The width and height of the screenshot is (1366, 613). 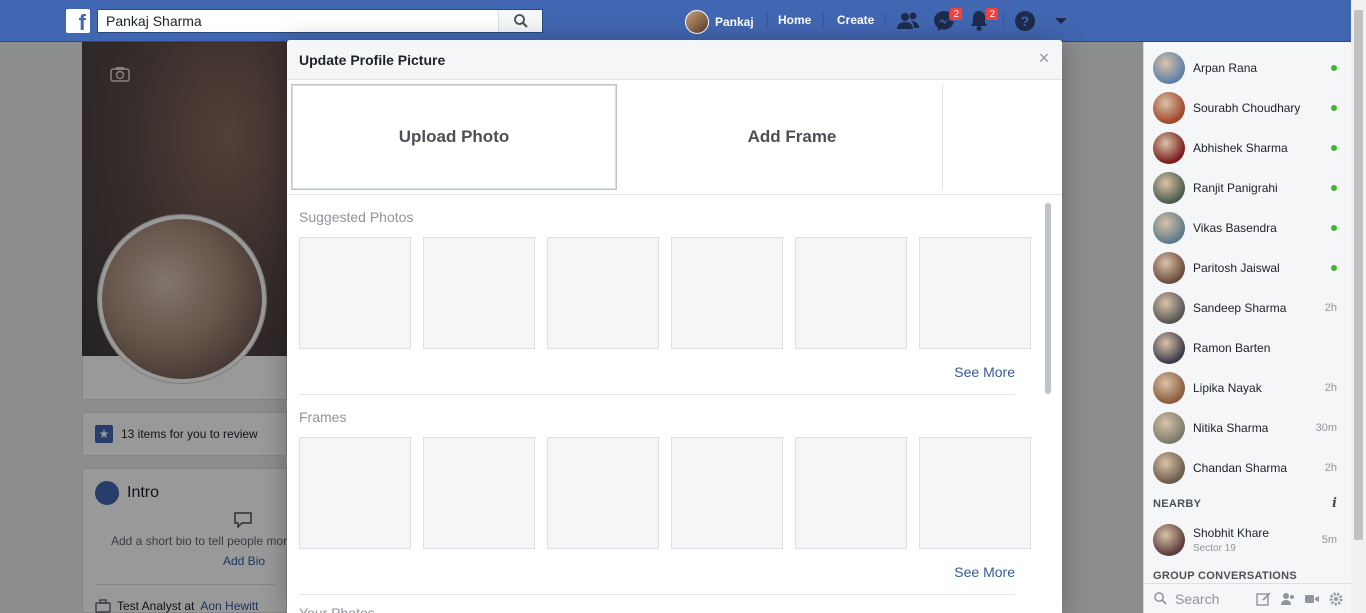 What do you see at coordinates (1177, 504) in the screenshot?
I see `nearby-heading: NEARBY` at bounding box center [1177, 504].